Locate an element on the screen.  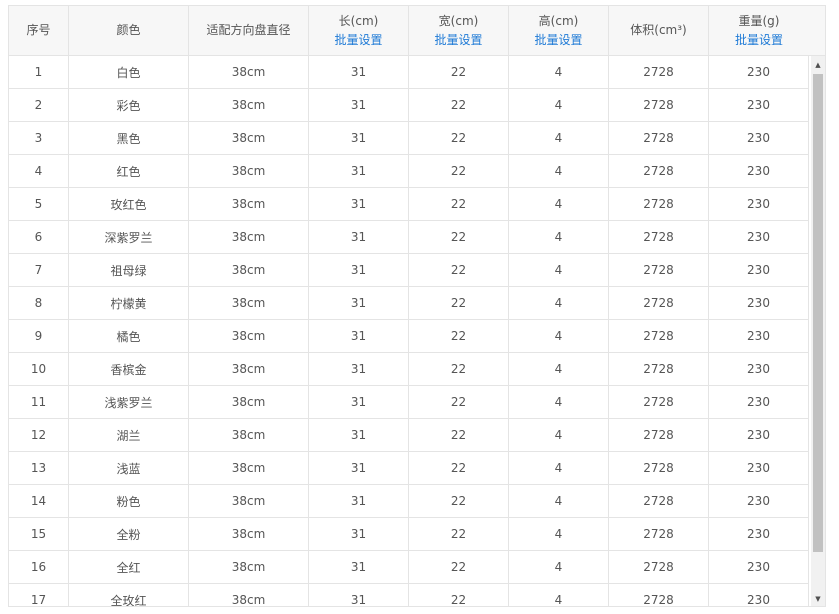
cell-index: 14 is located at coordinates (39, 501).